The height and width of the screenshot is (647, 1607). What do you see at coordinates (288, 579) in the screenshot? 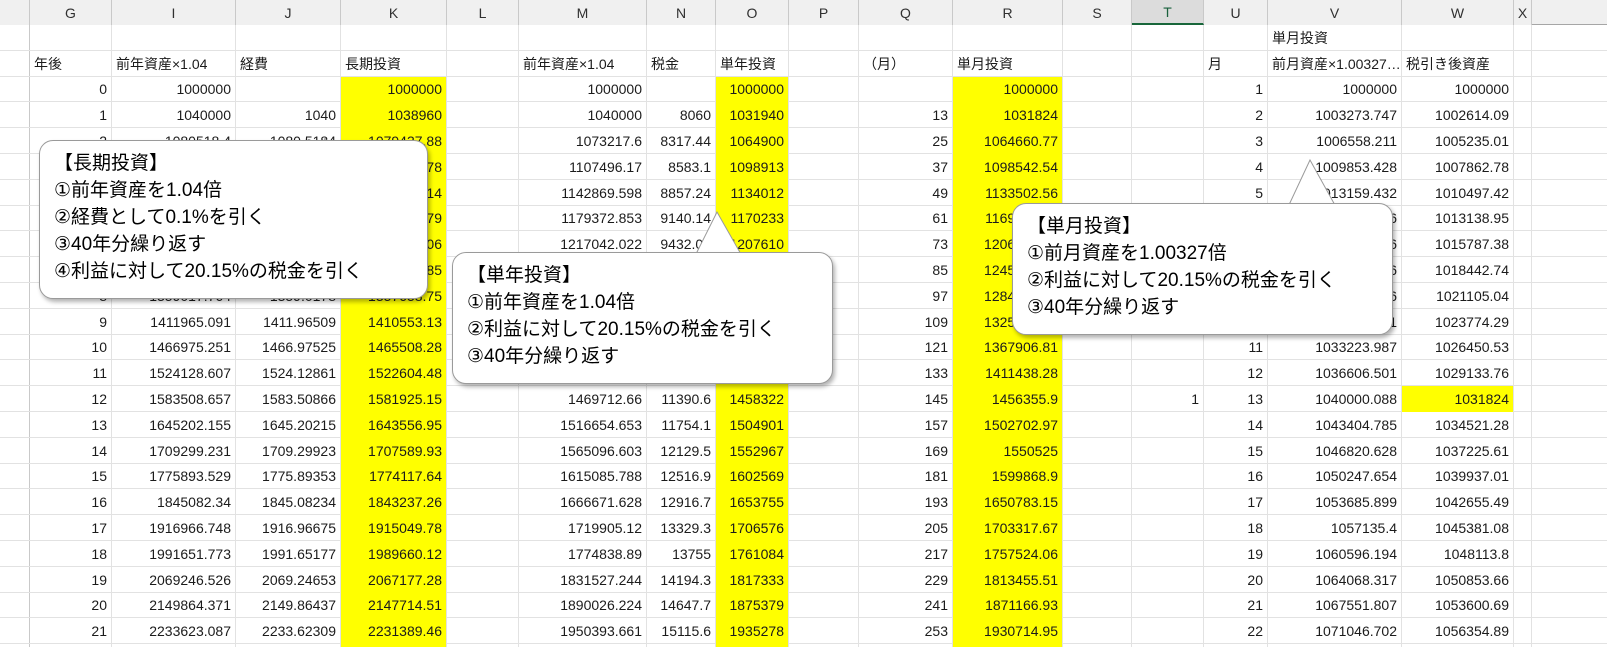
I see `cell-j: 2069.24653` at bounding box center [288, 579].